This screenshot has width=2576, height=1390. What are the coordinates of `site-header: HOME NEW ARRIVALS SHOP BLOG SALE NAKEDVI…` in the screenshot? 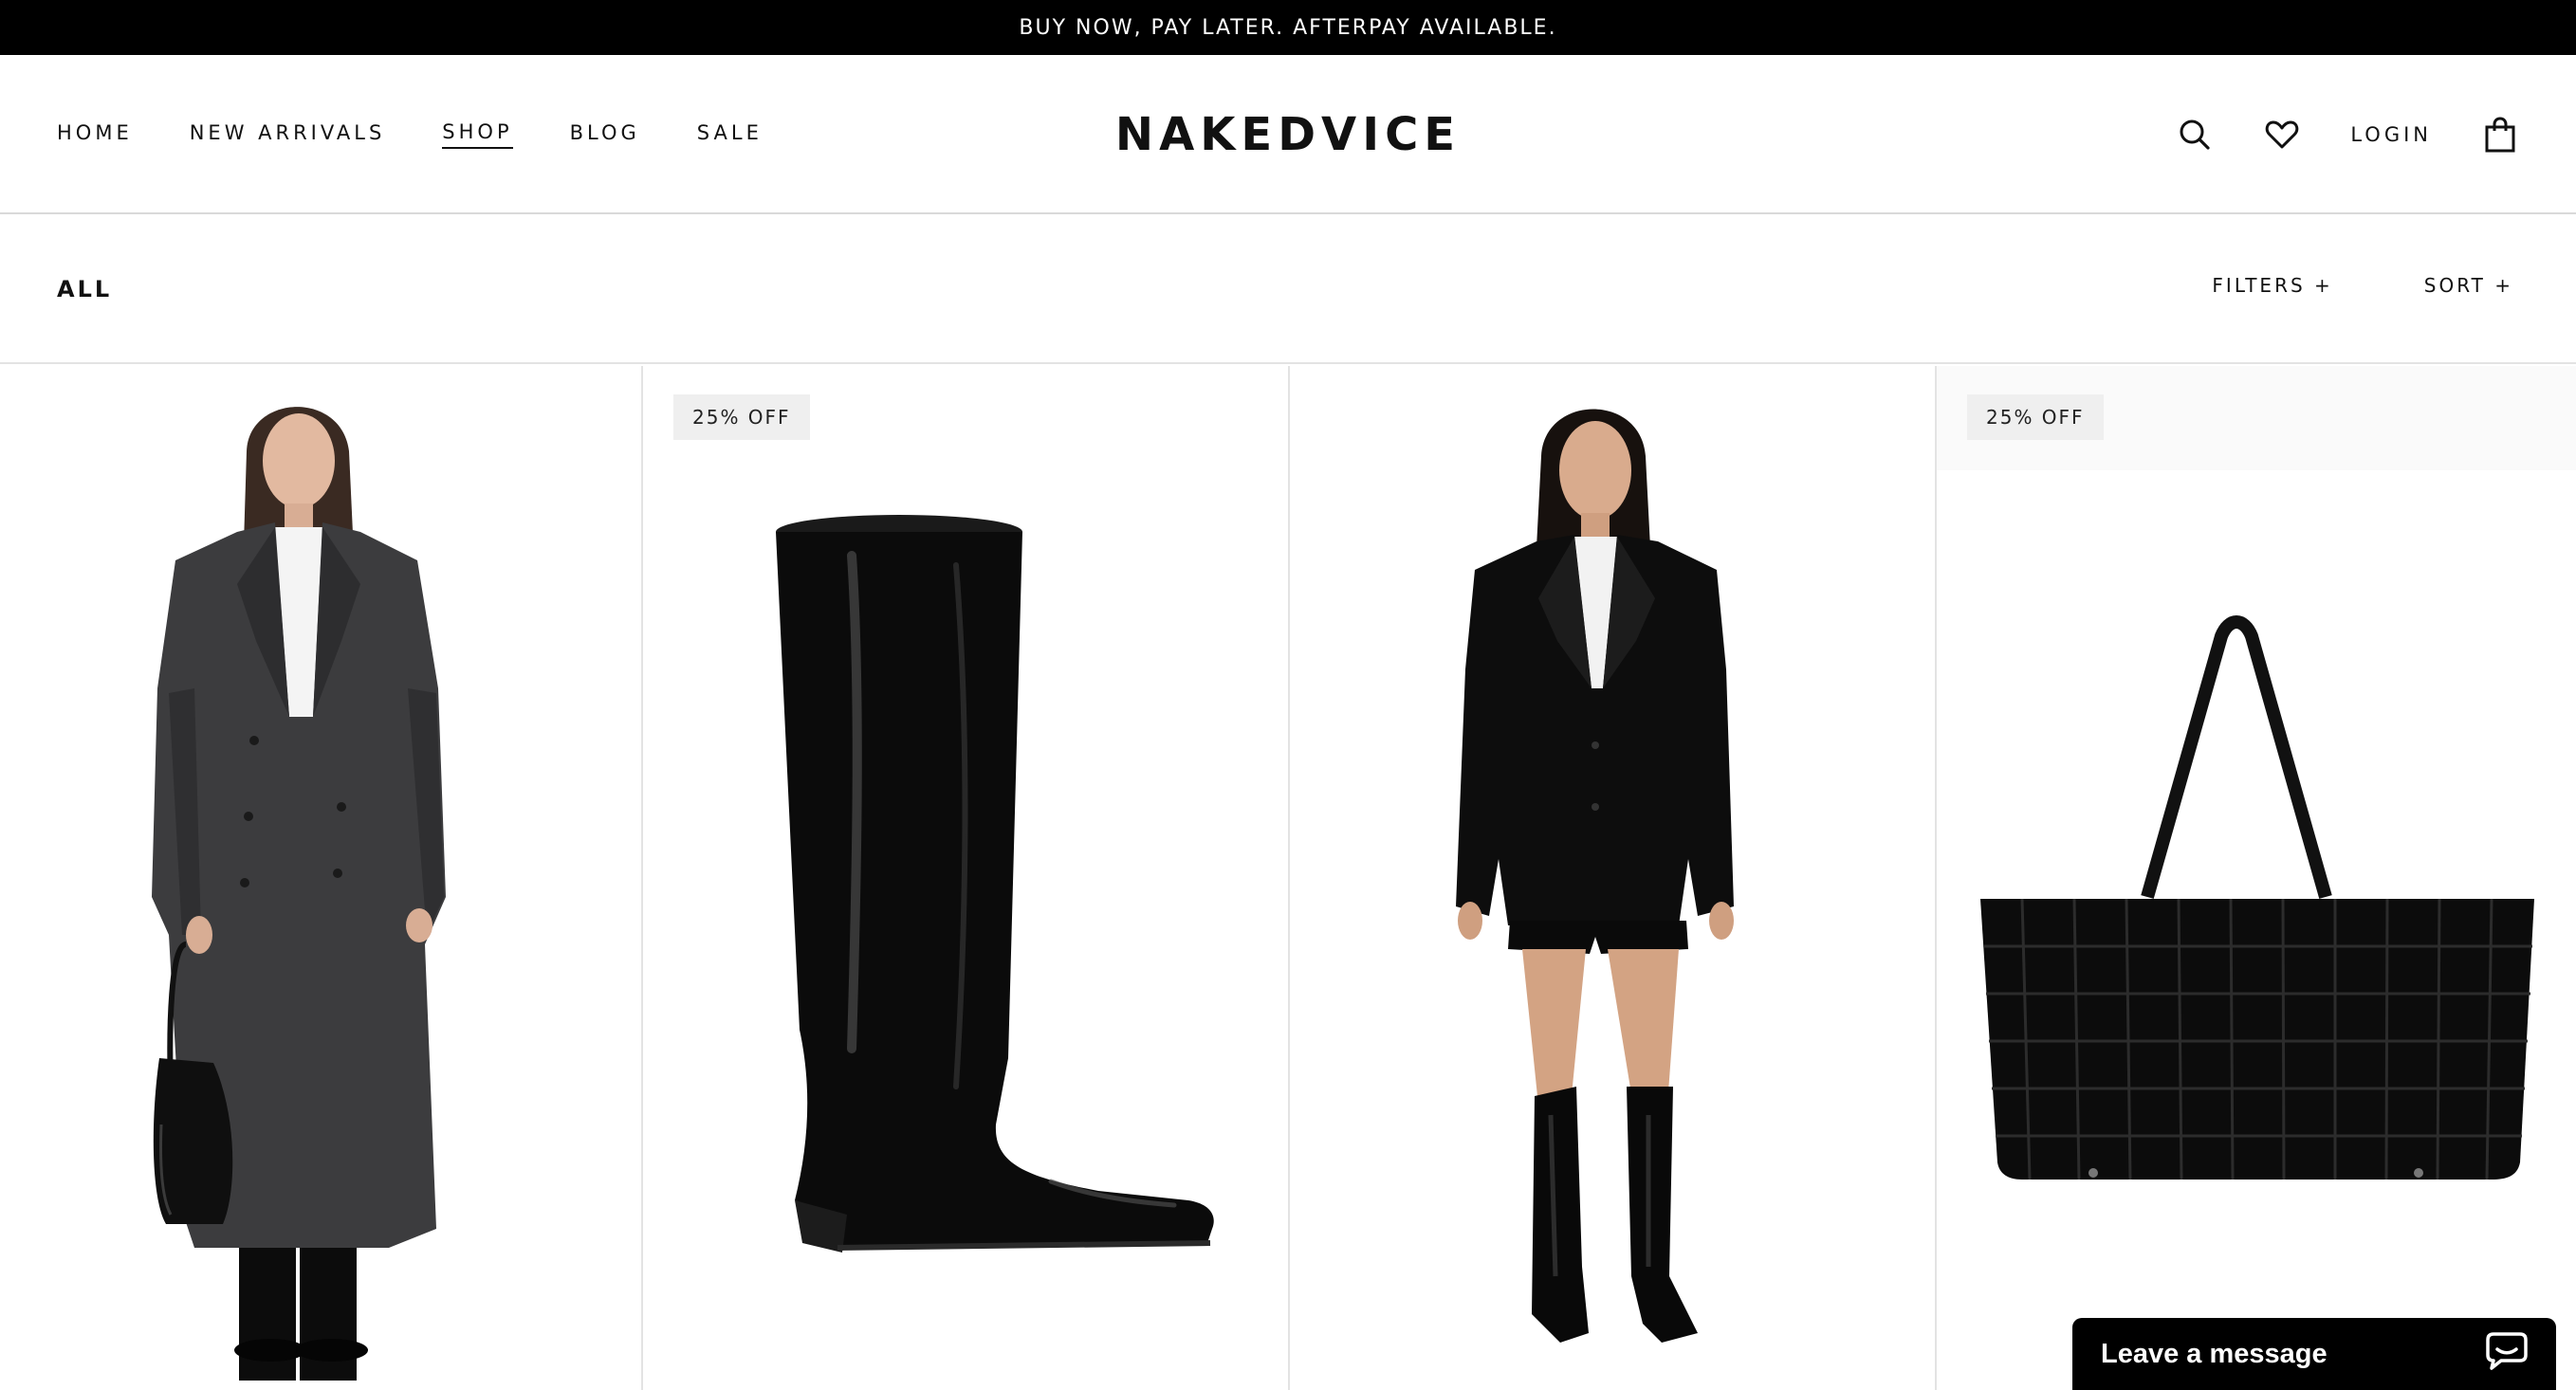 It's located at (1288, 134).